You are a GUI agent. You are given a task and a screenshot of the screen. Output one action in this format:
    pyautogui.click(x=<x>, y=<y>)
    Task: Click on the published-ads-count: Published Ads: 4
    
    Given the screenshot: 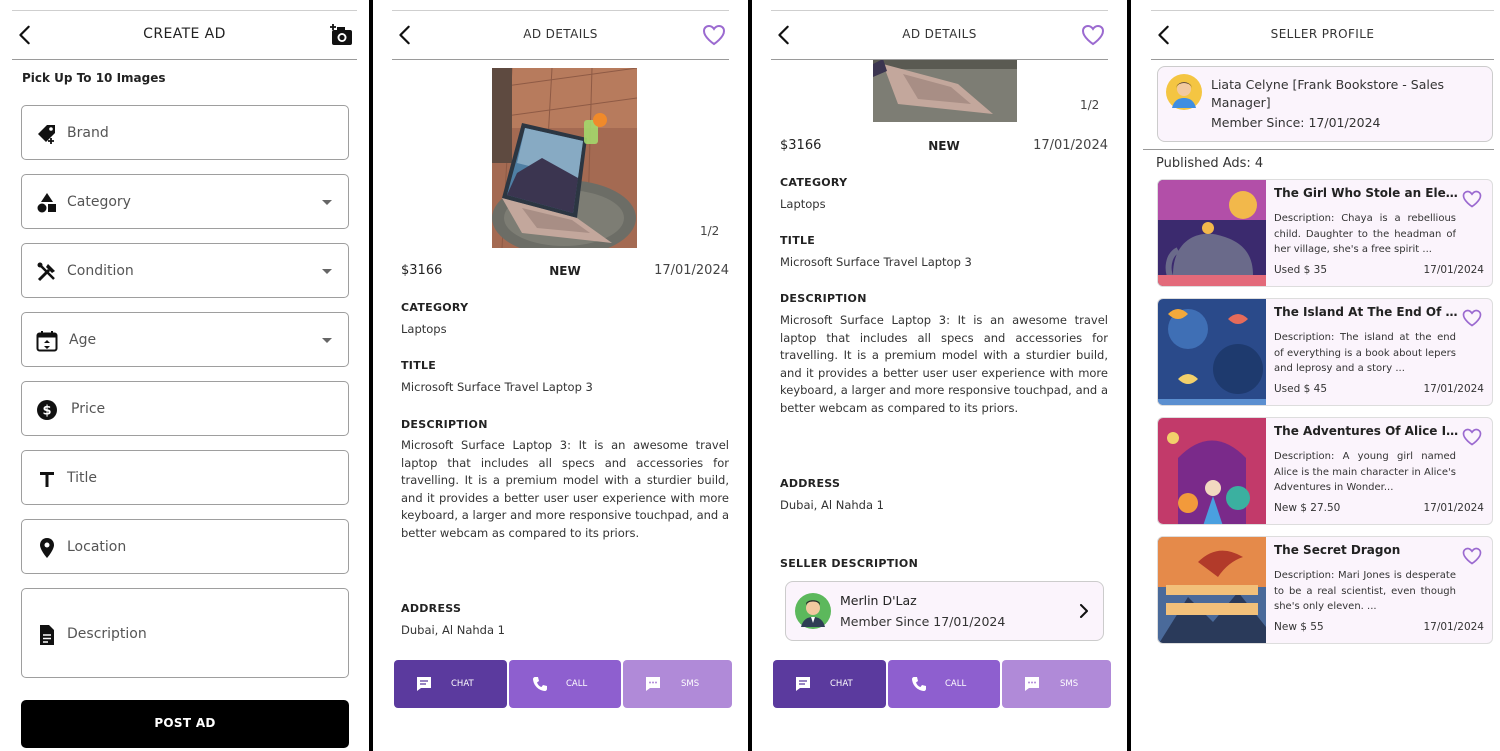 What is the action you would take?
    pyautogui.click(x=1210, y=163)
    